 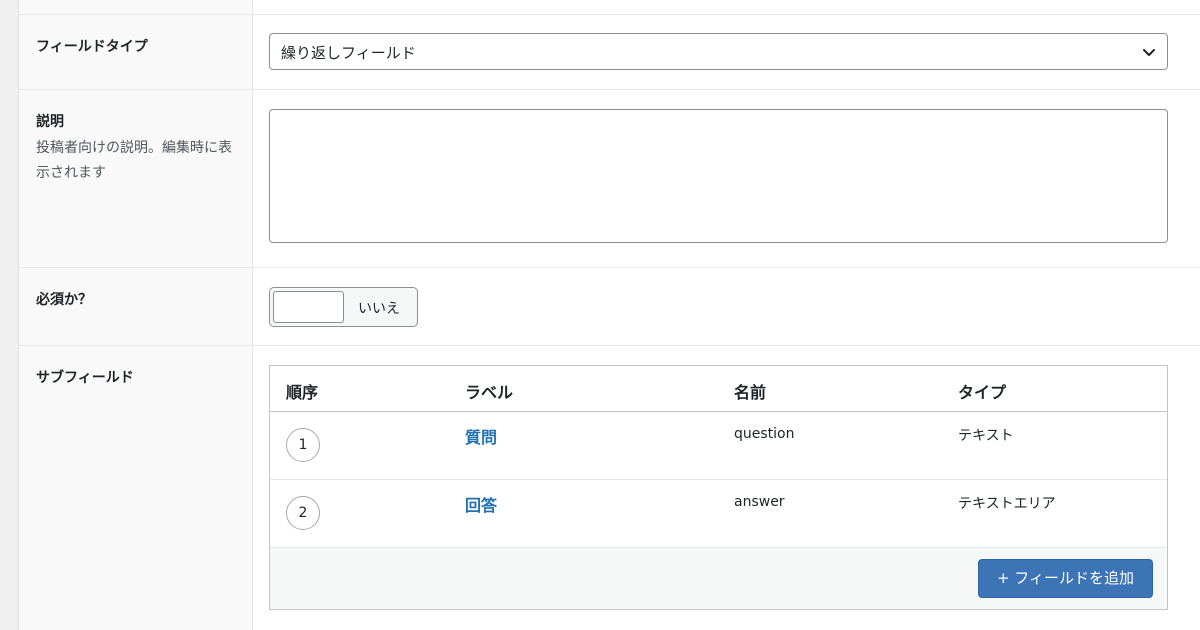 What do you see at coordinates (609, 7) in the screenshot?
I see `previous-setting-row` at bounding box center [609, 7].